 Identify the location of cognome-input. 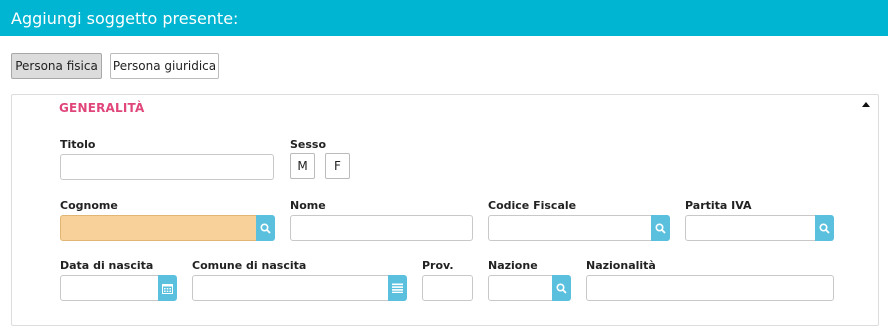
(159, 228).